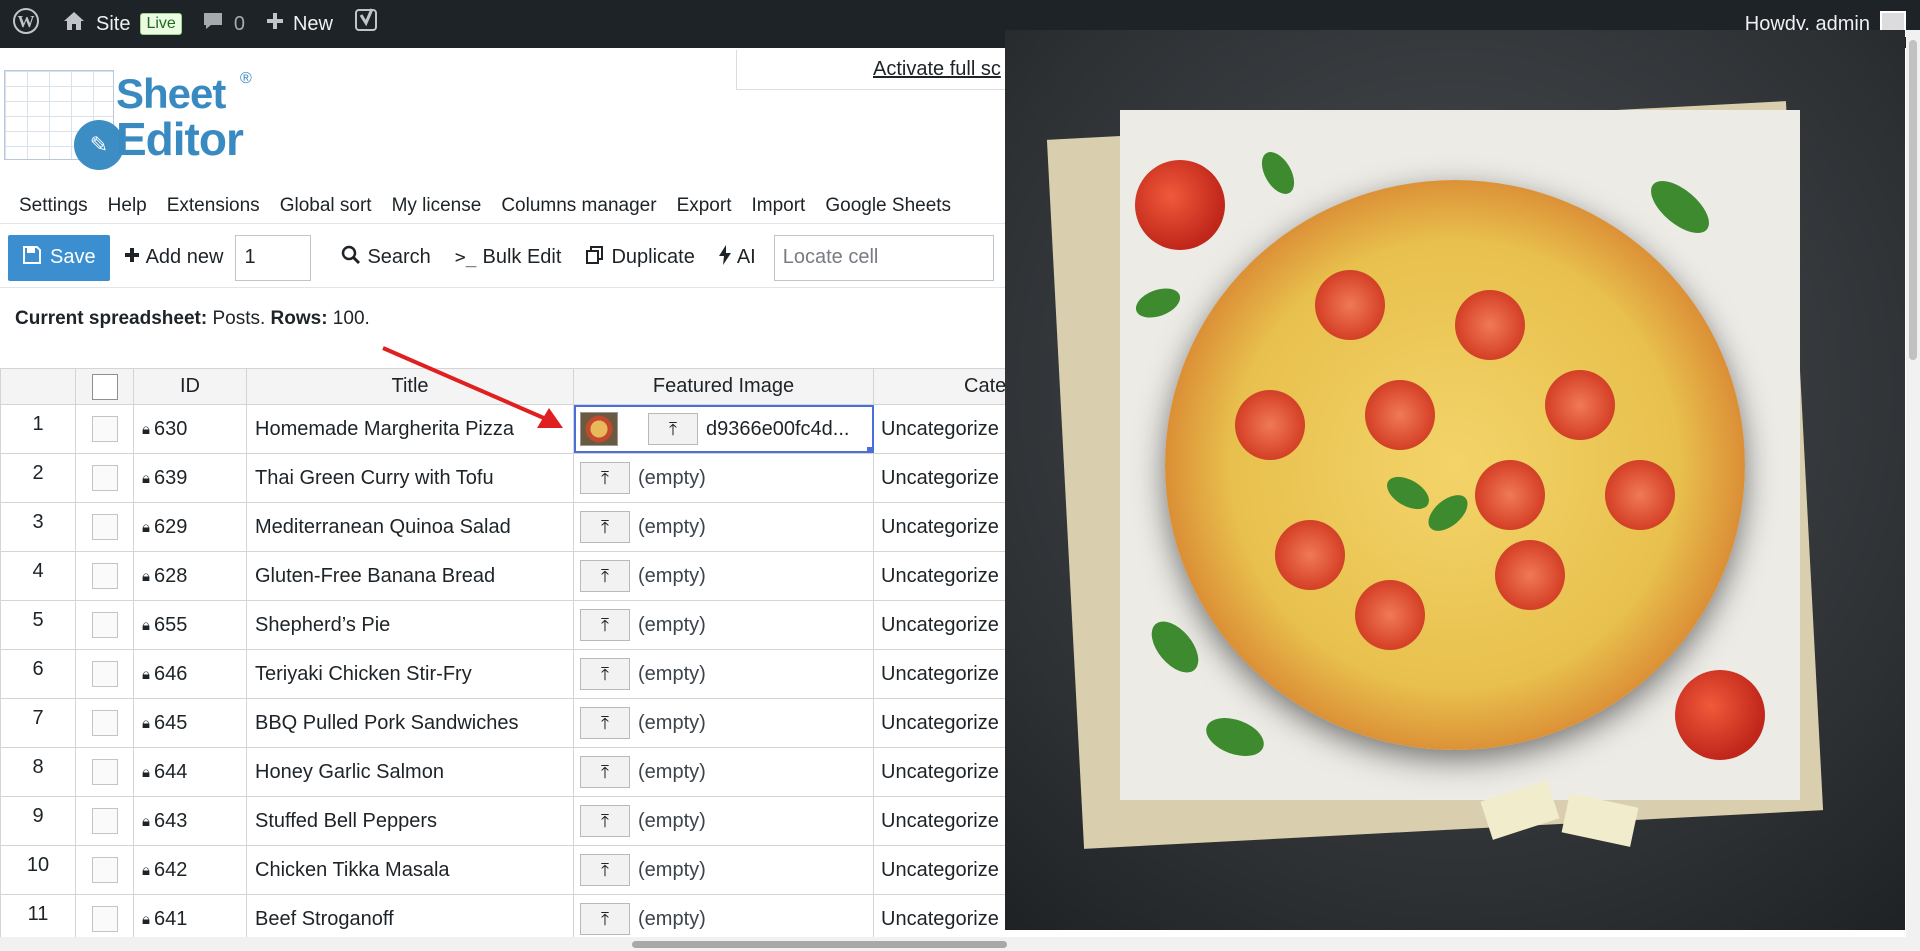 This screenshot has width=1920, height=951. I want to click on bulk-edit-button: >_ Bulk Edit, so click(508, 257).